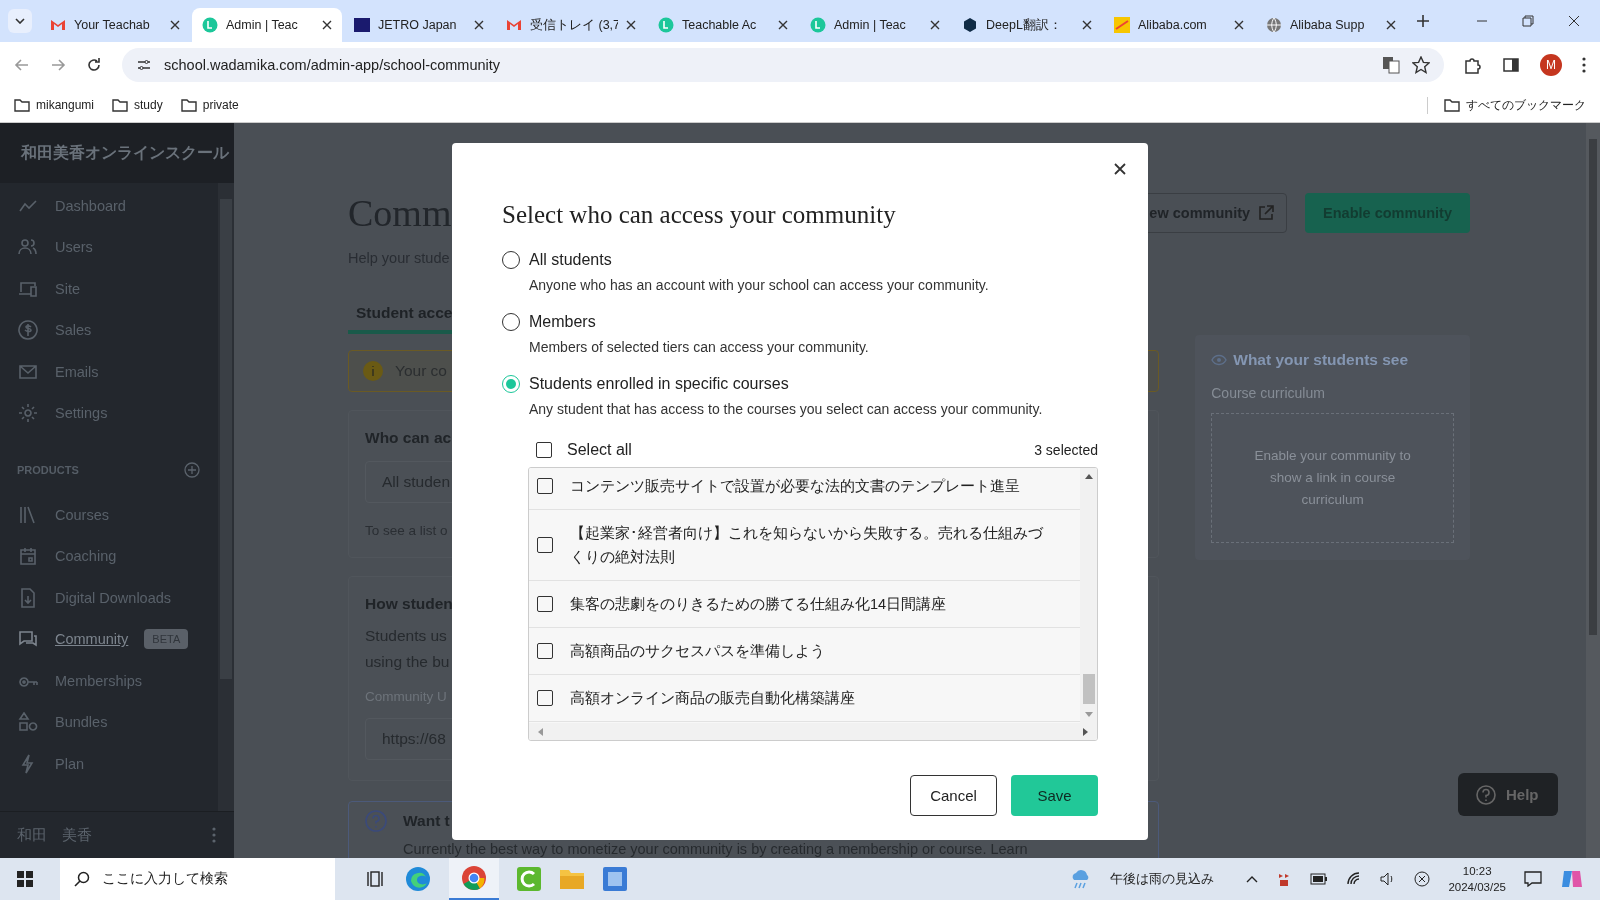  What do you see at coordinates (54, 105) in the screenshot?
I see `bookmark-folder: mikangumi` at bounding box center [54, 105].